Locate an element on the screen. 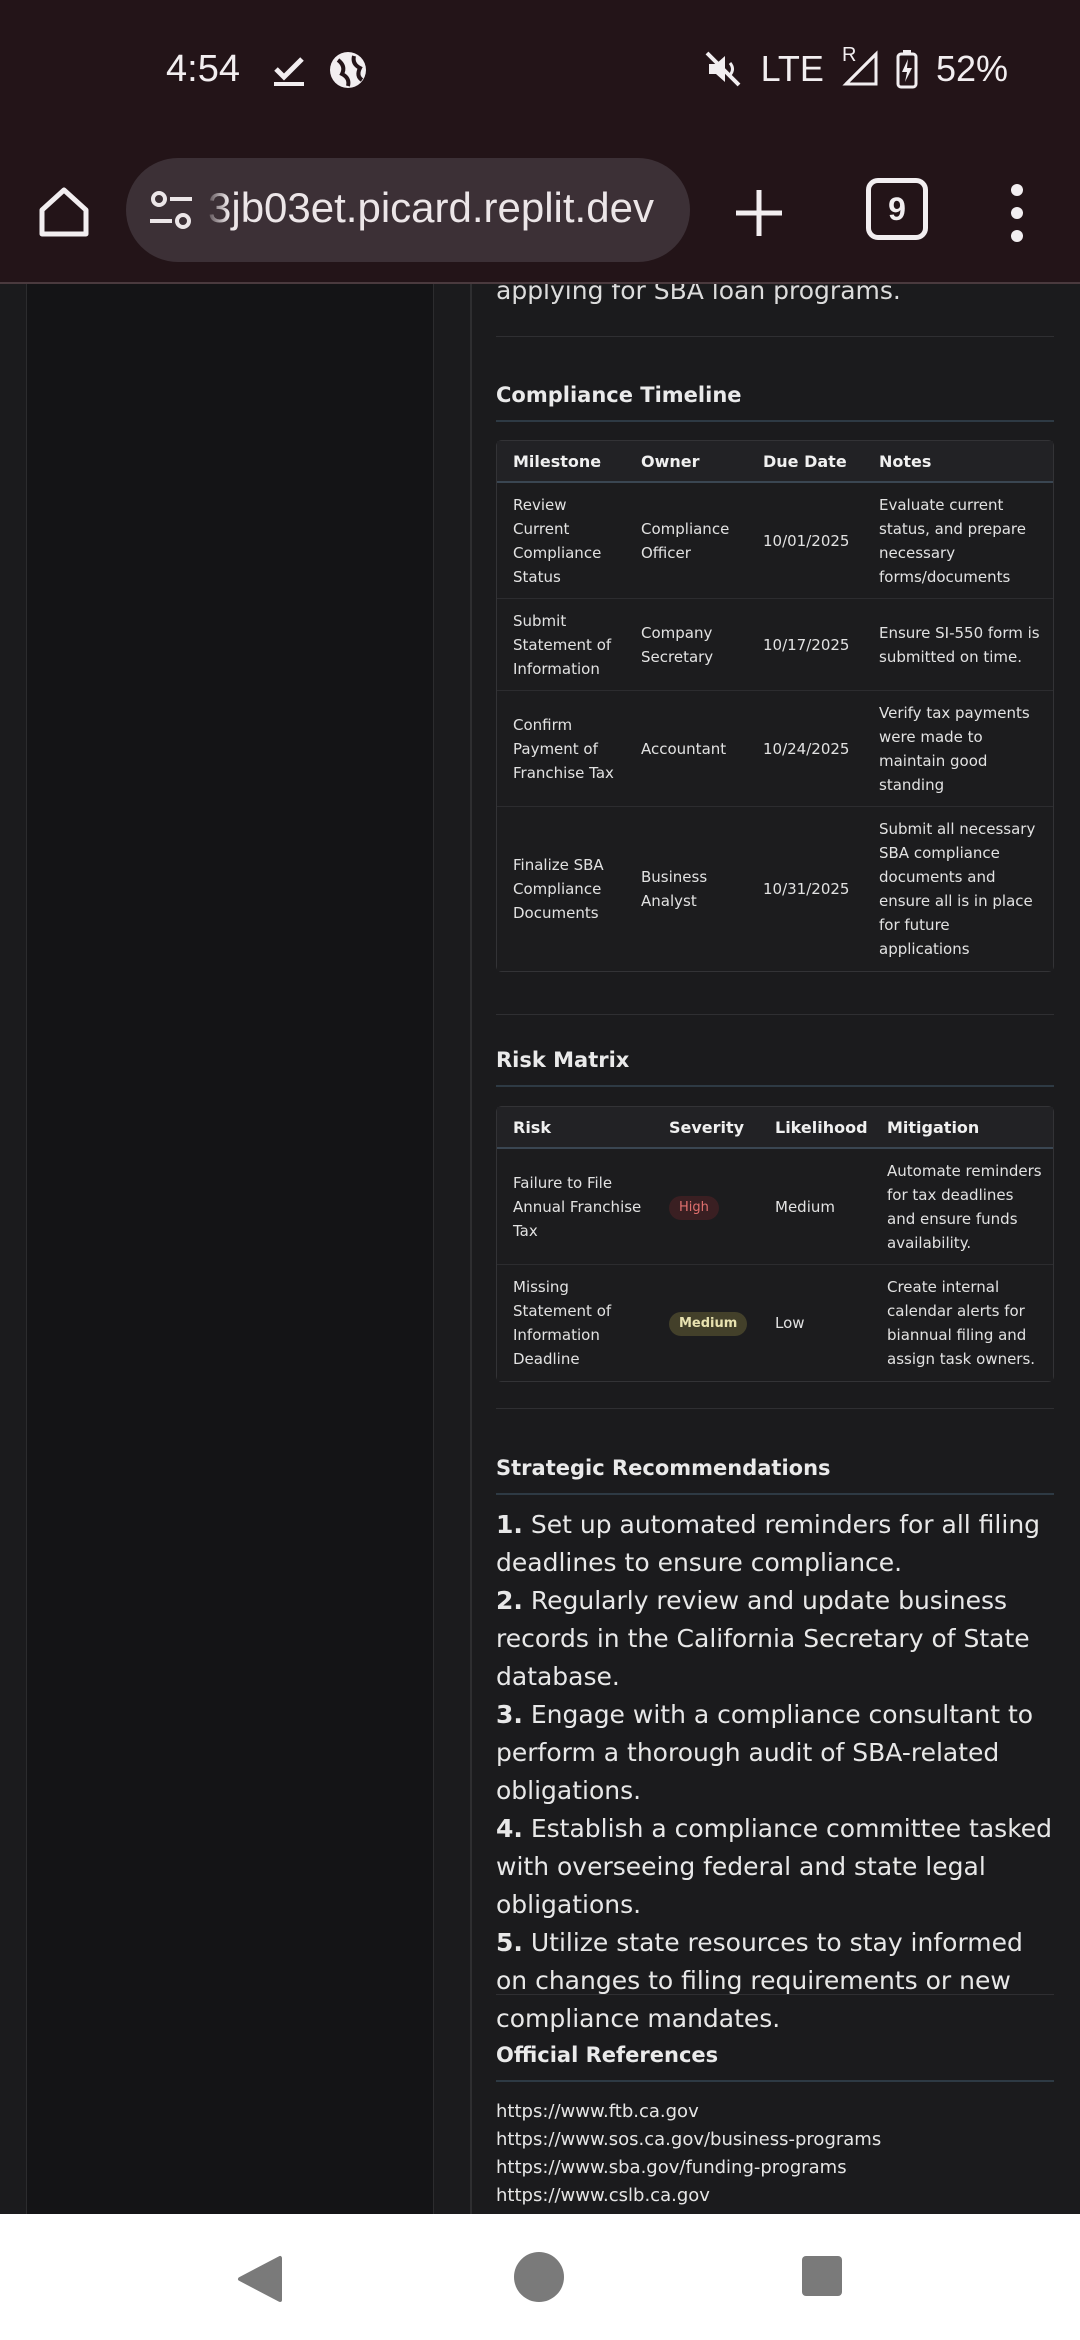 The width and height of the screenshot is (1080, 2340). table-header: Owner is located at coordinates (686, 462).